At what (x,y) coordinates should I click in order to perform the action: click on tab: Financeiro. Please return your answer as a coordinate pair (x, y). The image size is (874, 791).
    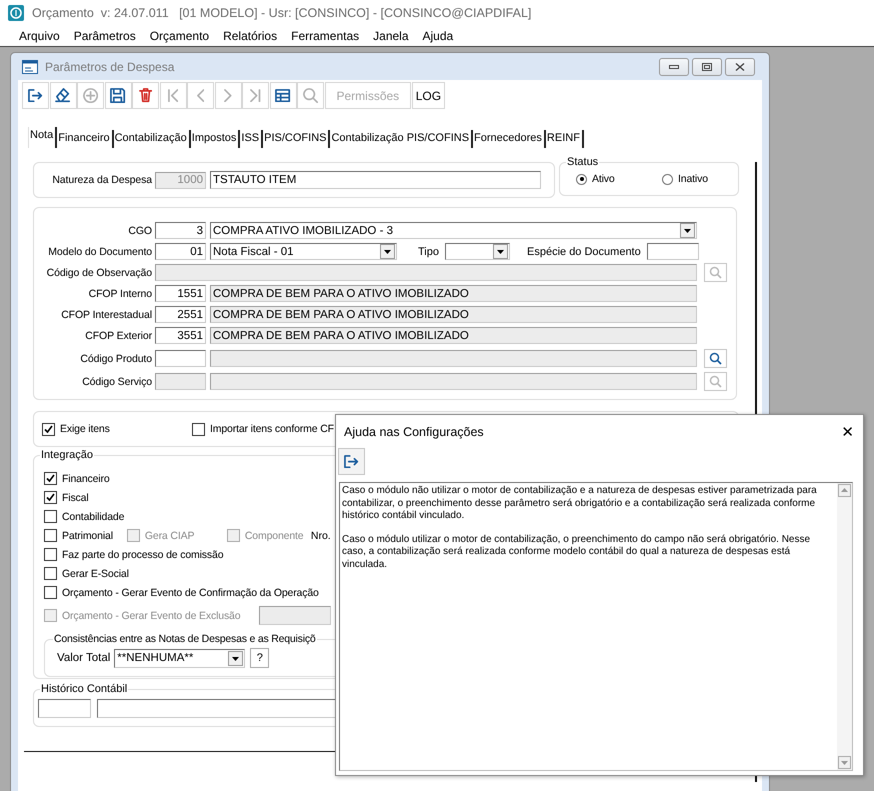
    Looking at the image, I should click on (85, 139).